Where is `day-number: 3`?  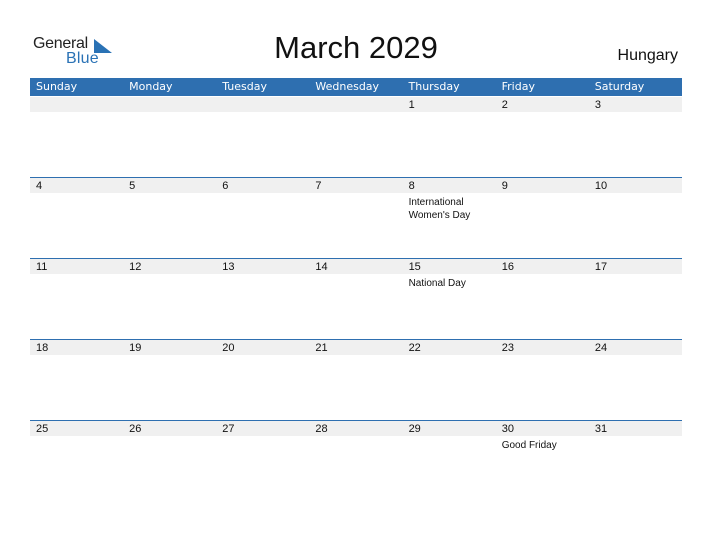
day-number: 3 is located at coordinates (597, 105).